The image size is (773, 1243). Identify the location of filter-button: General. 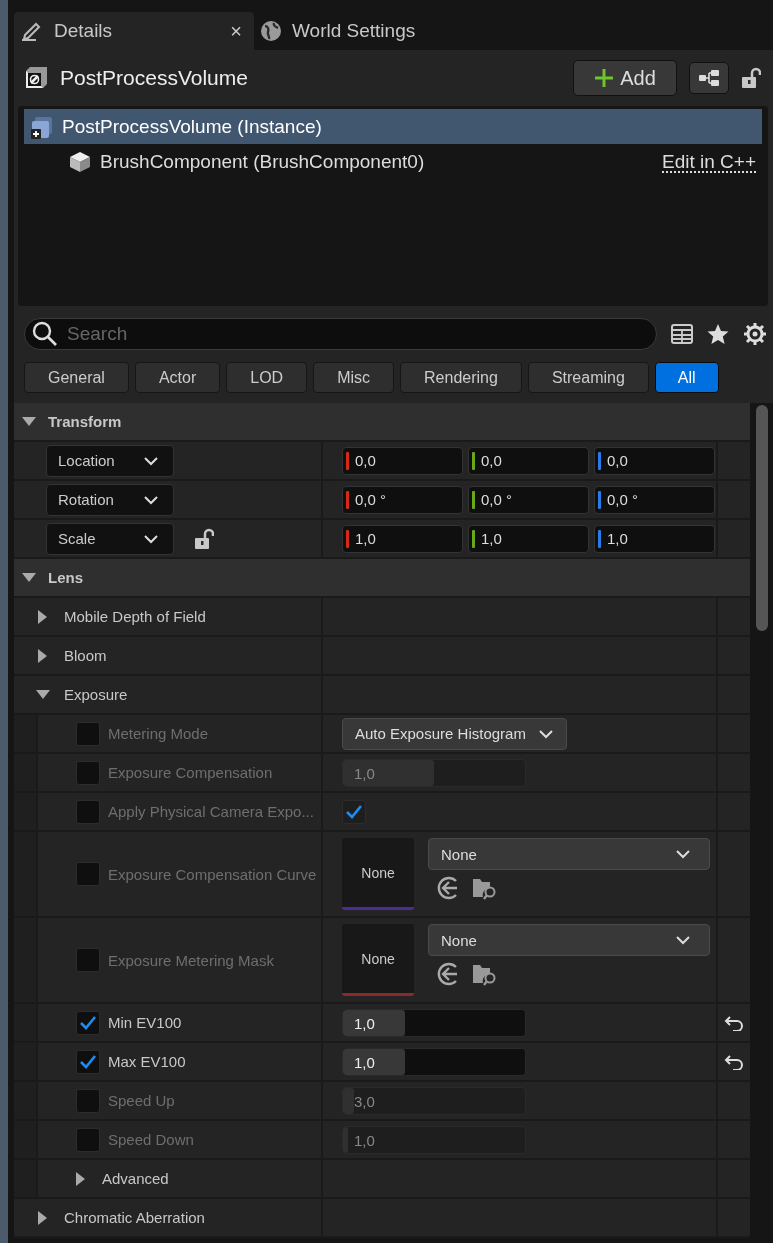
(76, 377).